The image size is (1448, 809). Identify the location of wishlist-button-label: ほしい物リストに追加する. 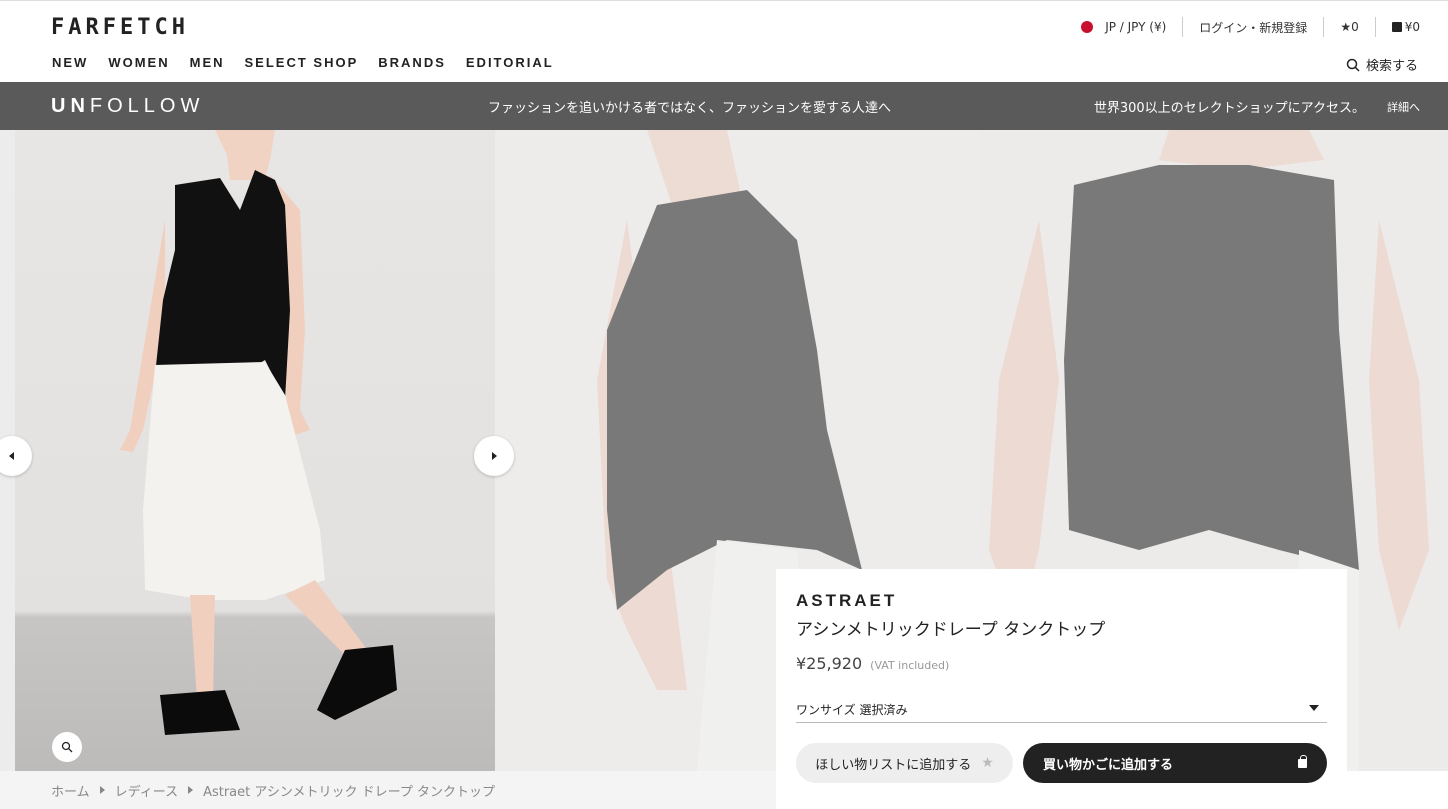
(893, 765).